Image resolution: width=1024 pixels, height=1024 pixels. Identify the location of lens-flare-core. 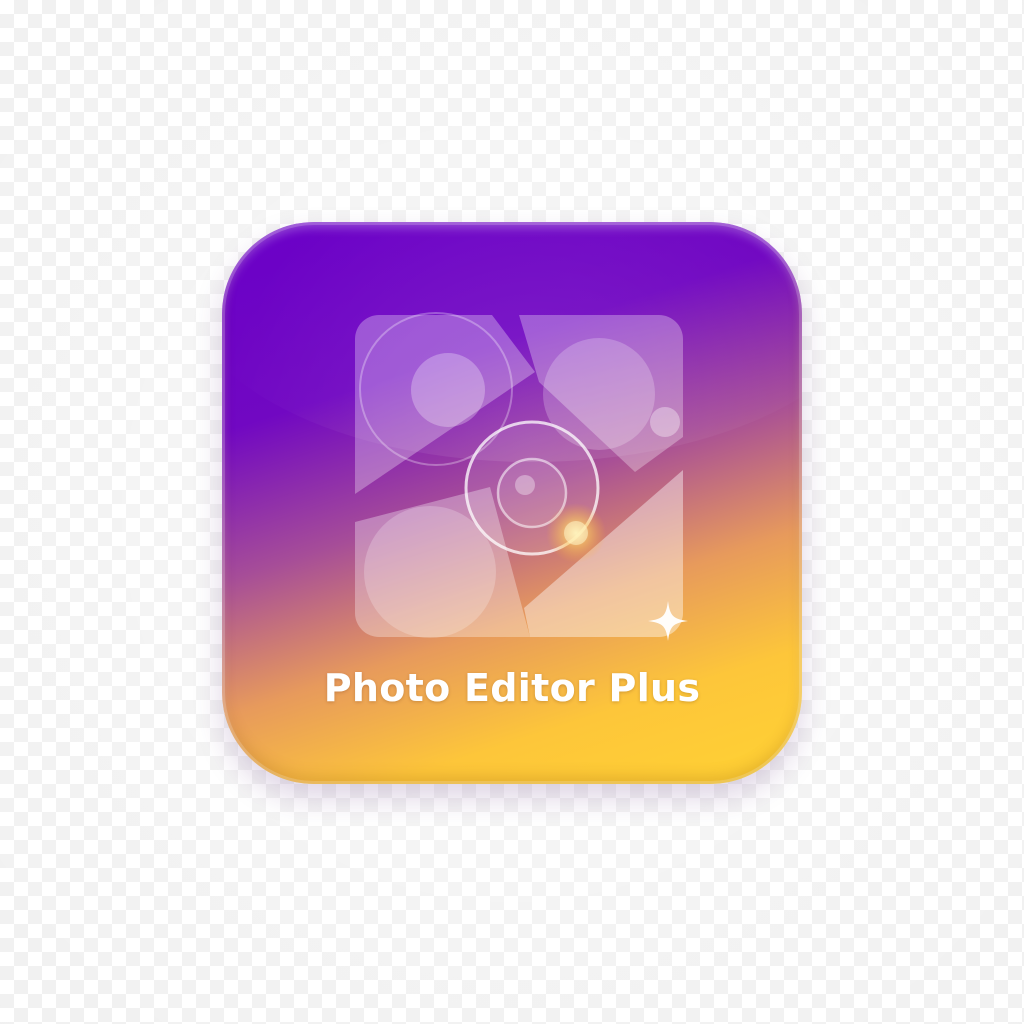
(576, 533).